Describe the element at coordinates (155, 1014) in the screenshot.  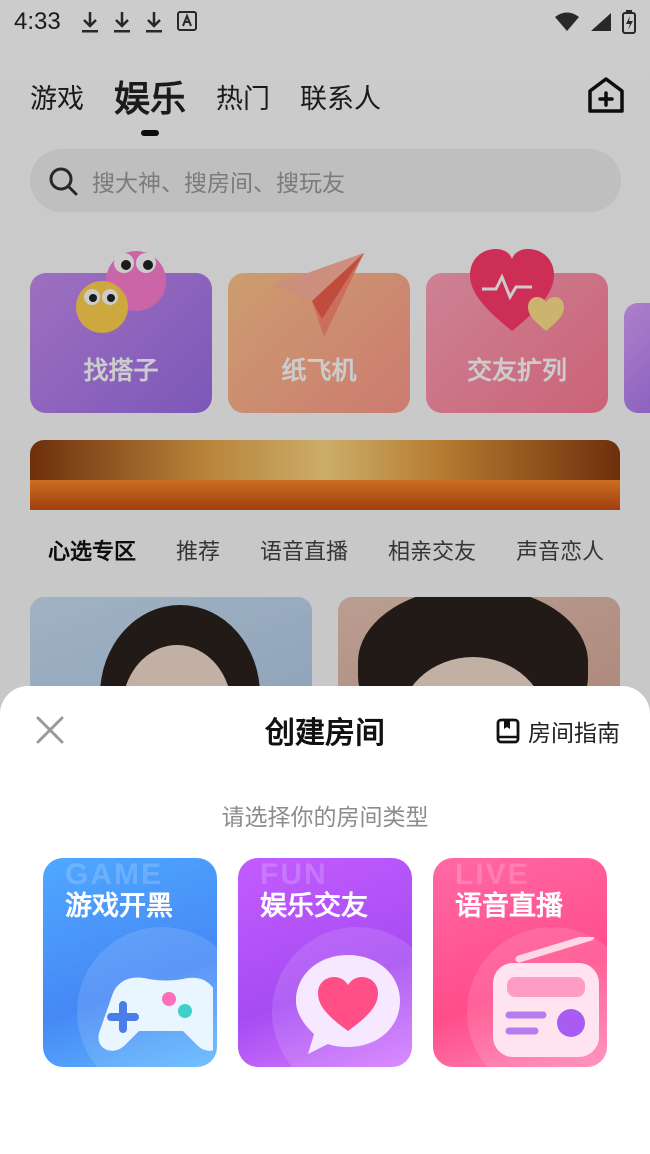
I see `gamepad-icon` at that location.